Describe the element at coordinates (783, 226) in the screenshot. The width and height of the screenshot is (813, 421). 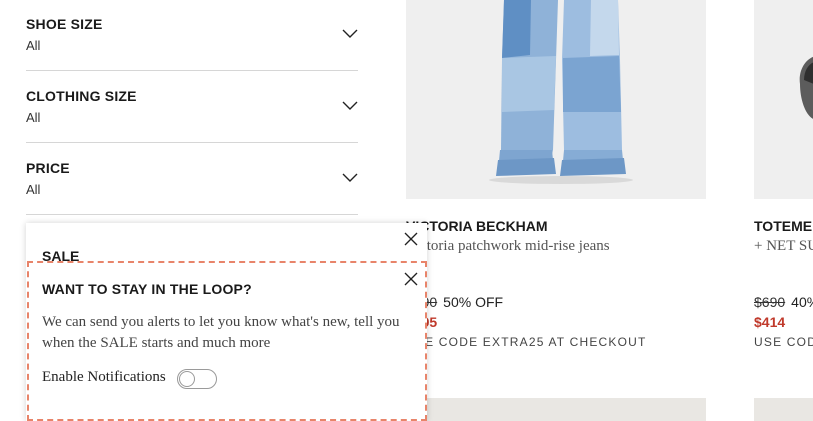
I see `product-brand: TOTEME` at that location.